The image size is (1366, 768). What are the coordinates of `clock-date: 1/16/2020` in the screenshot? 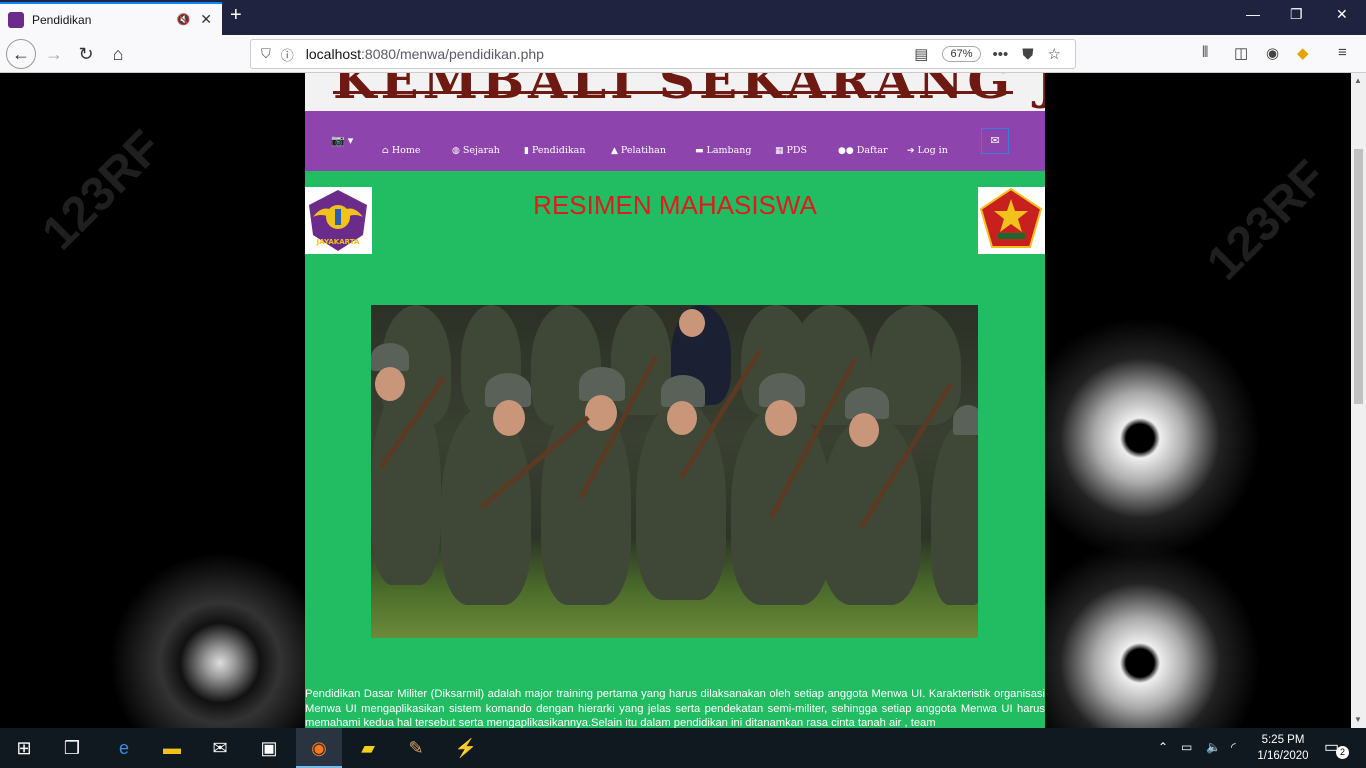 It's located at (1283, 756).